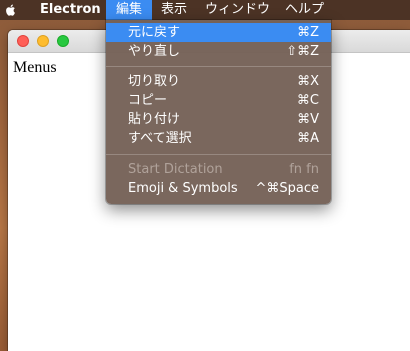 This screenshot has width=410, height=351. What do you see at coordinates (63, 41) in the screenshot?
I see `window-zoom-button` at bounding box center [63, 41].